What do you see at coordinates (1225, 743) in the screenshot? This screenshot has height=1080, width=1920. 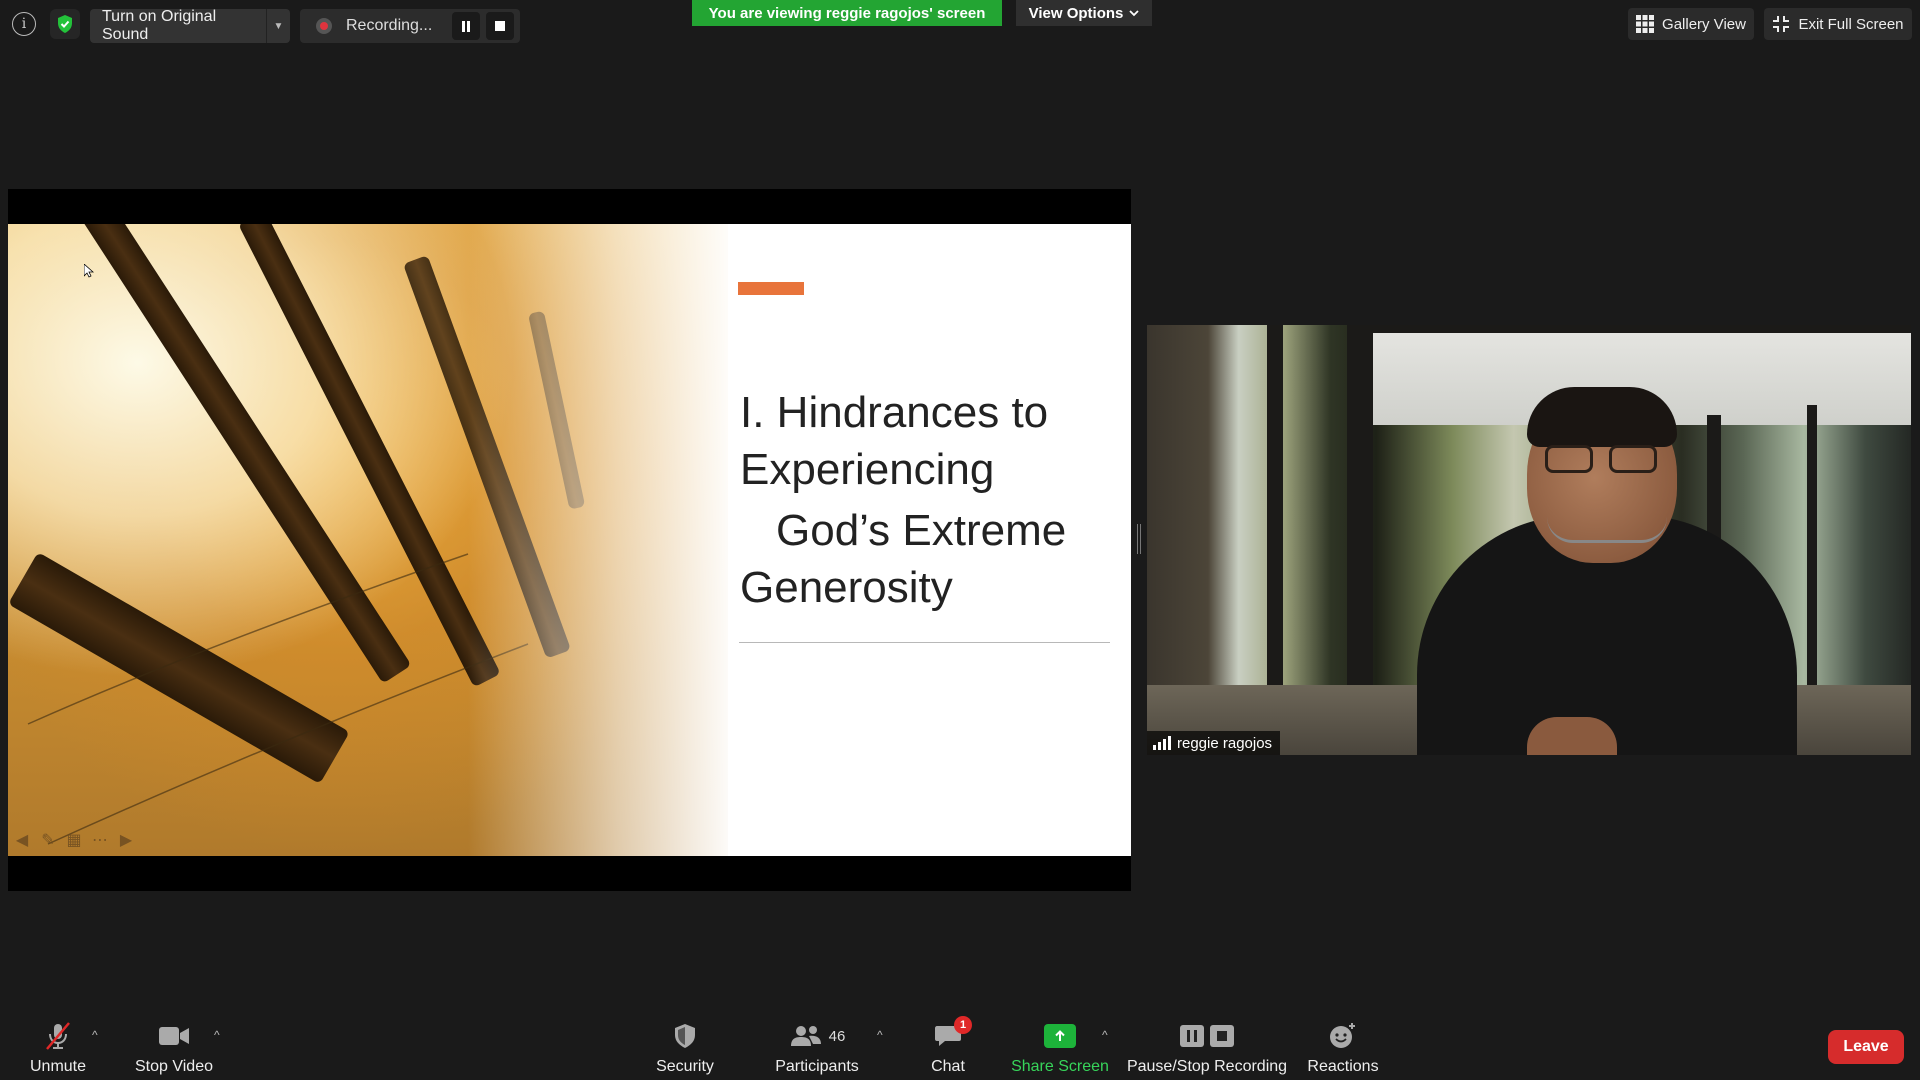 I see `participant-name: reggie ragojos` at bounding box center [1225, 743].